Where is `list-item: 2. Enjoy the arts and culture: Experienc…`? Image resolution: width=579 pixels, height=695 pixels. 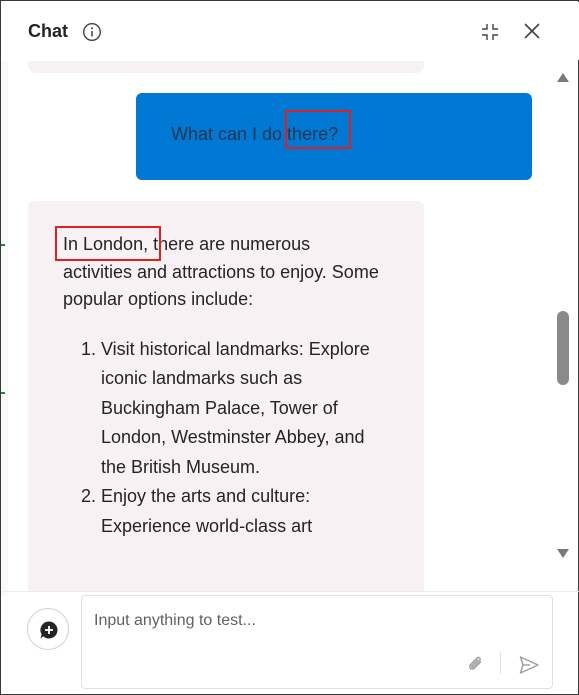
list-item: 2. Enjoy the arts and culture: Experienc… is located at coordinates (223, 511).